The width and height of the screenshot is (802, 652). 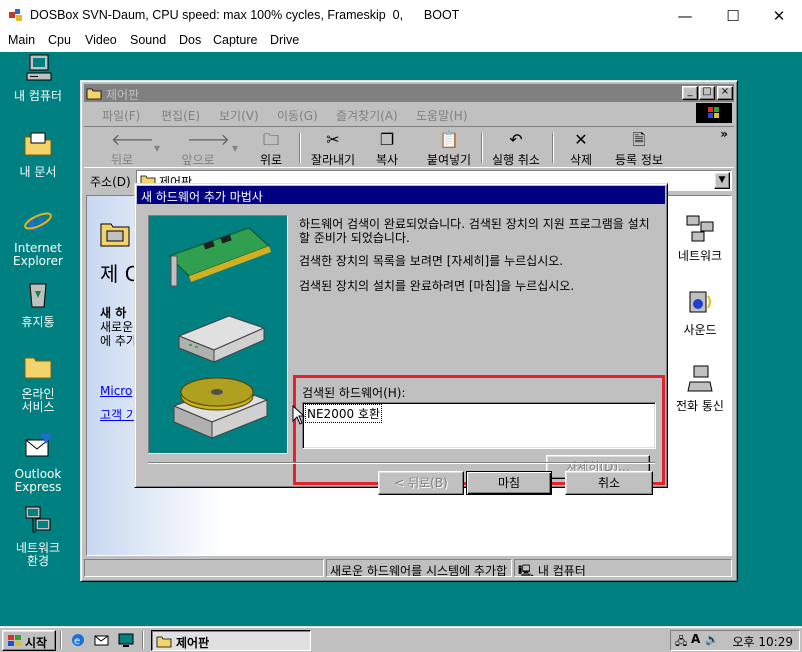 I want to click on desktop-icon-my-documents: 내 문서, so click(x=38, y=153).